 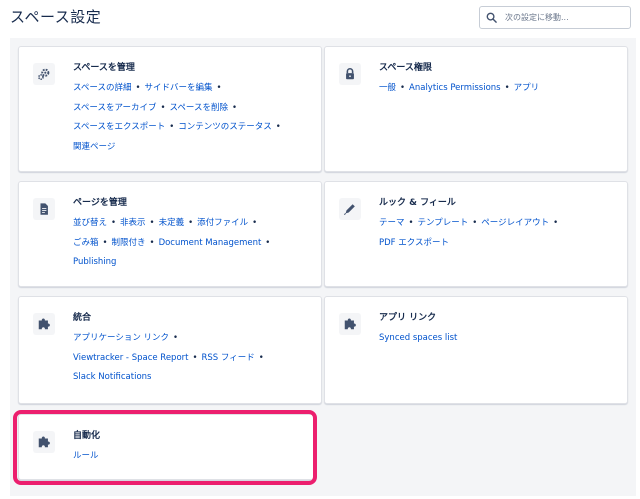 I want to click on settings-link: アプリケーション リンク, so click(x=121, y=338).